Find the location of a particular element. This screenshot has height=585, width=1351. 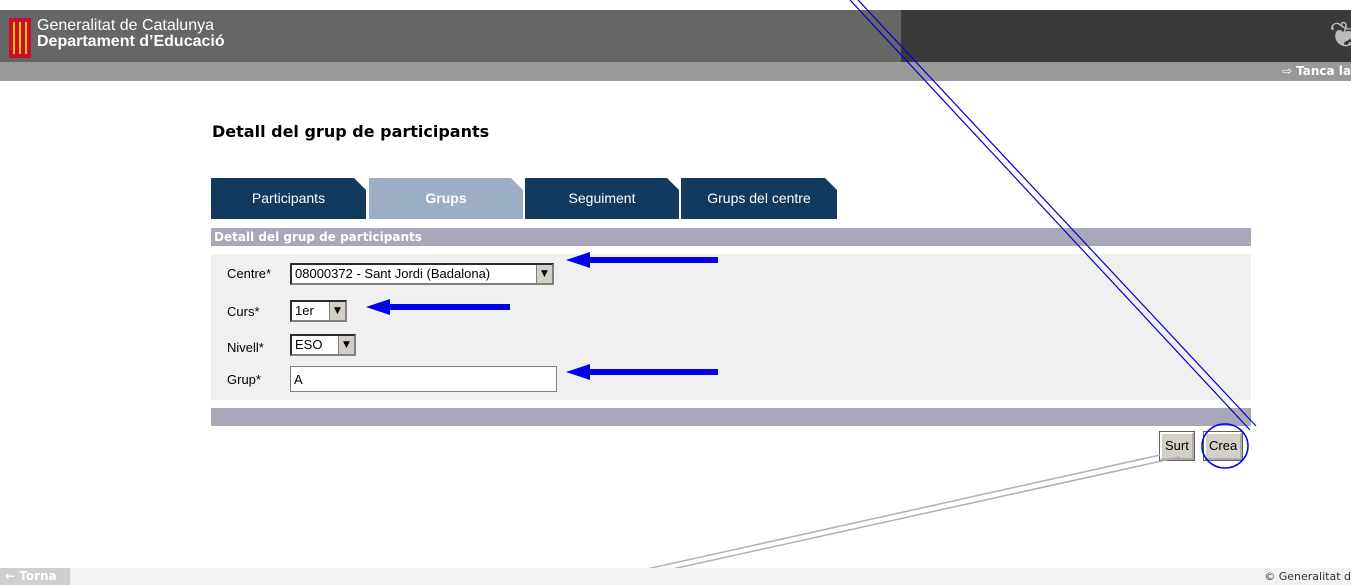

crea-button: Crea is located at coordinates (1223, 446).